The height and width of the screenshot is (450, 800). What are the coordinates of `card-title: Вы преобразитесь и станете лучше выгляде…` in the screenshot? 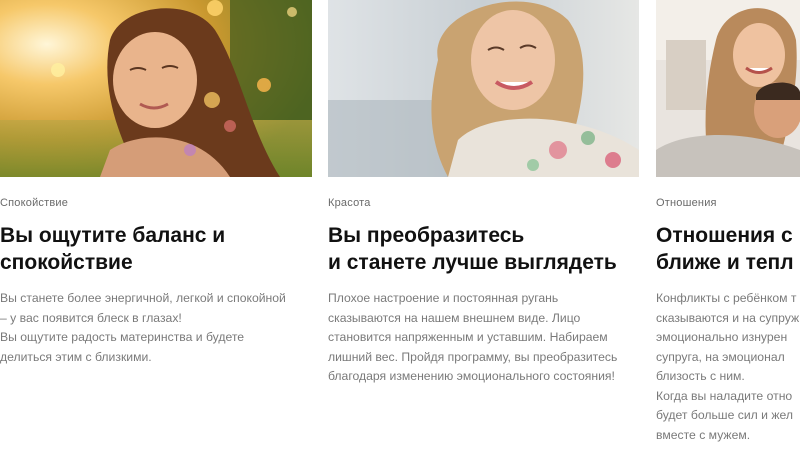 It's located at (472, 249).